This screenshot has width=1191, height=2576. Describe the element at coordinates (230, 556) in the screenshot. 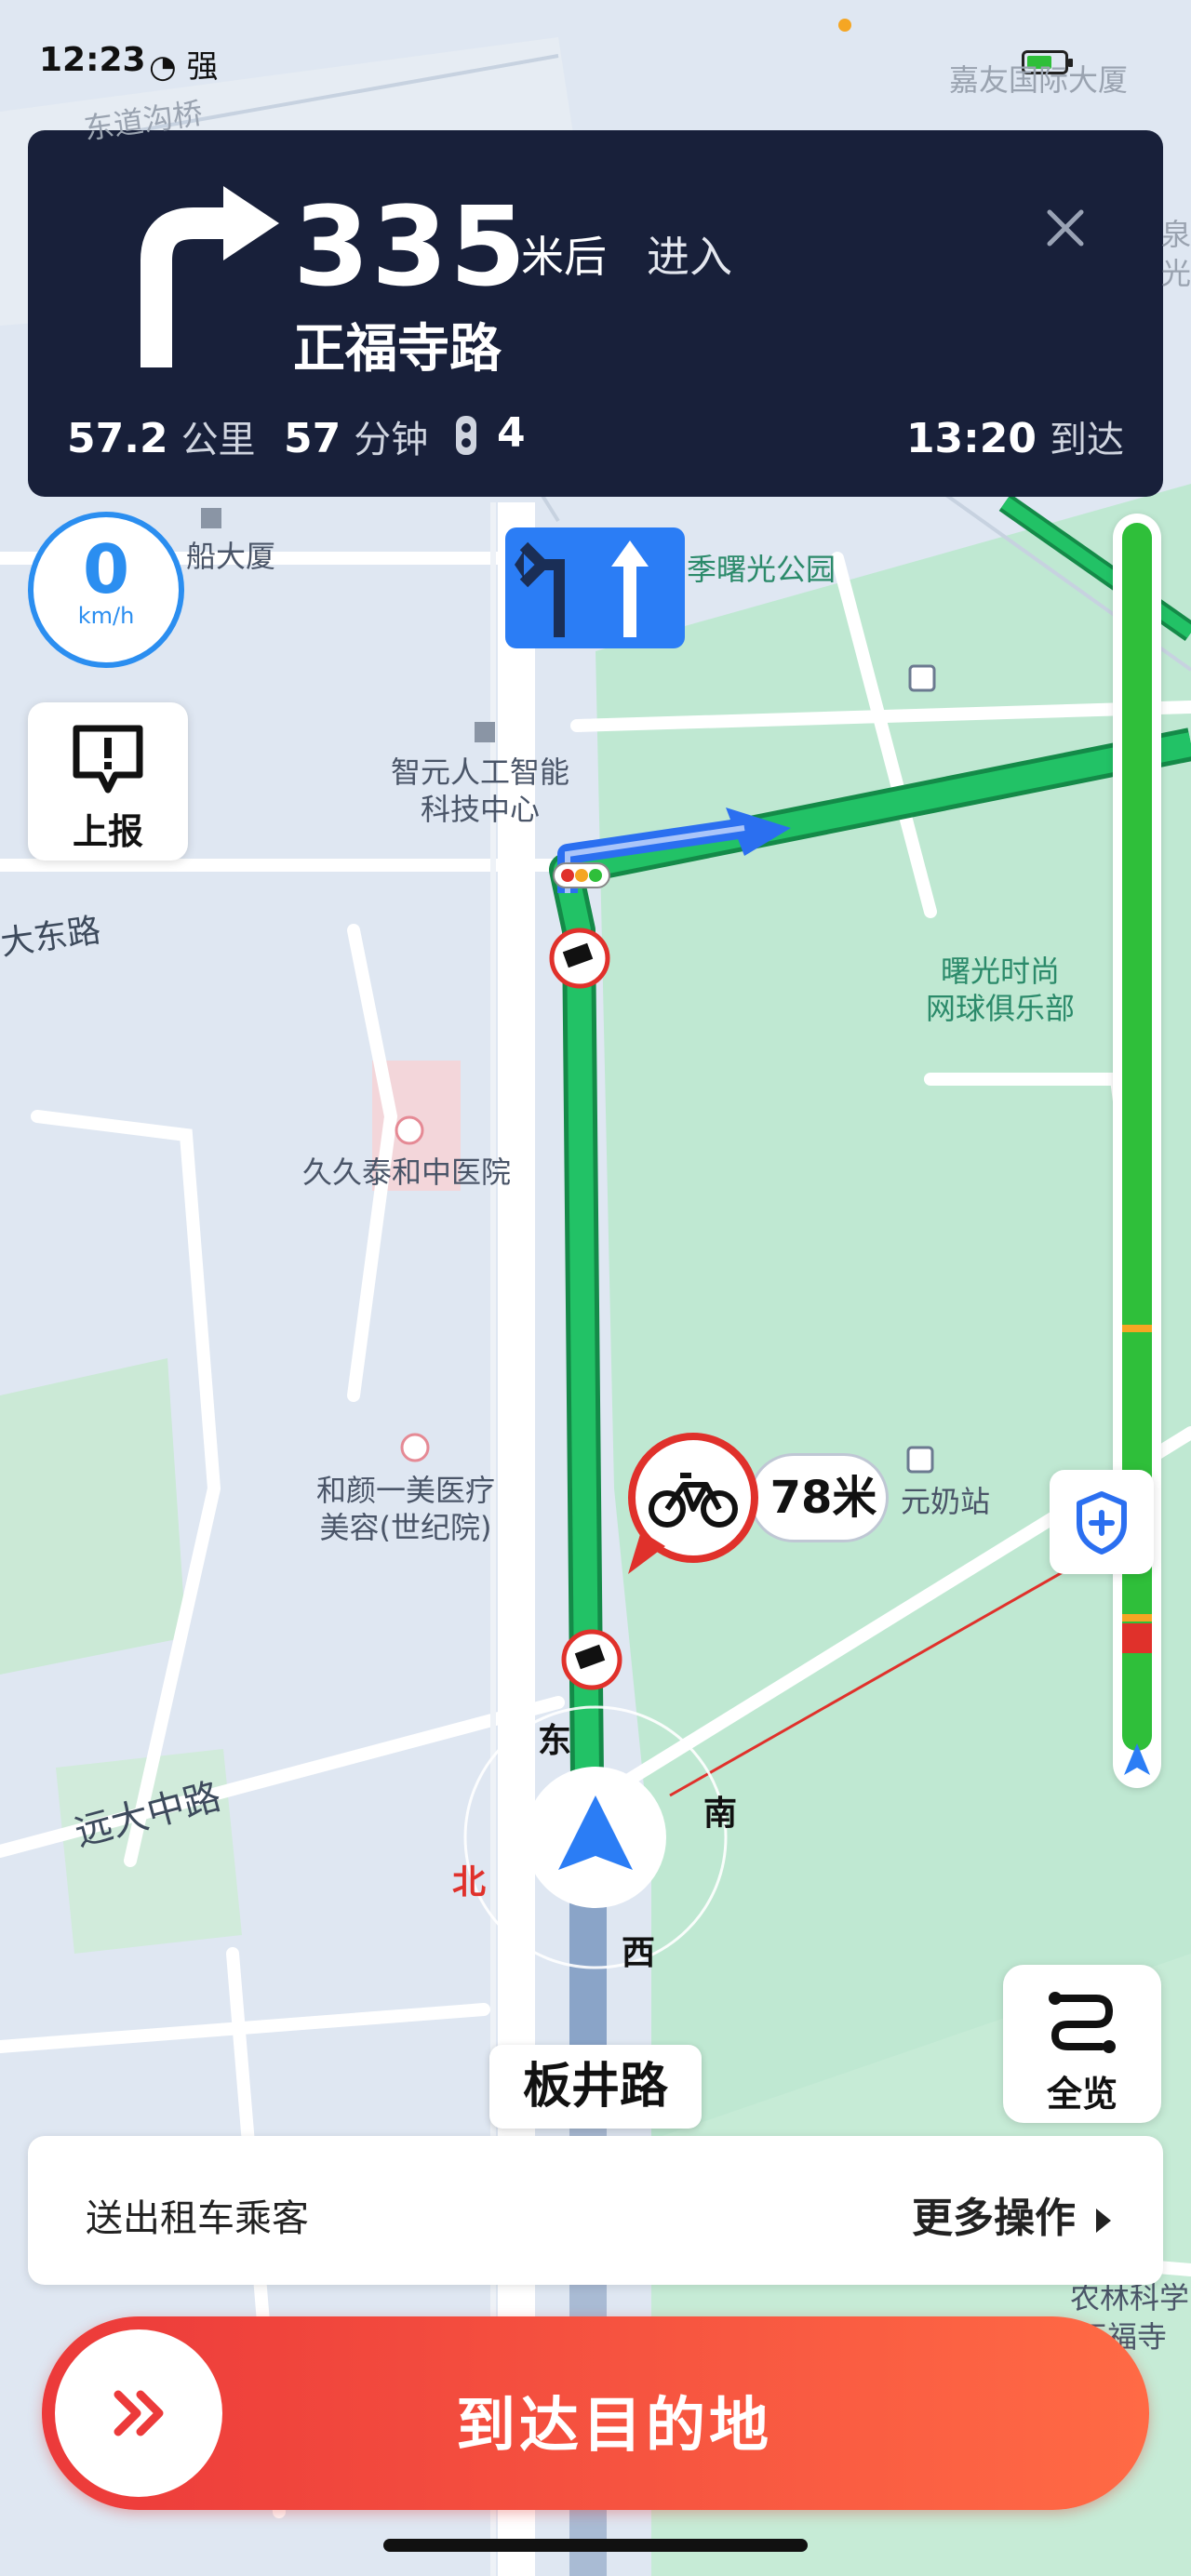

I see `poi-label: 船大厦` at that location.